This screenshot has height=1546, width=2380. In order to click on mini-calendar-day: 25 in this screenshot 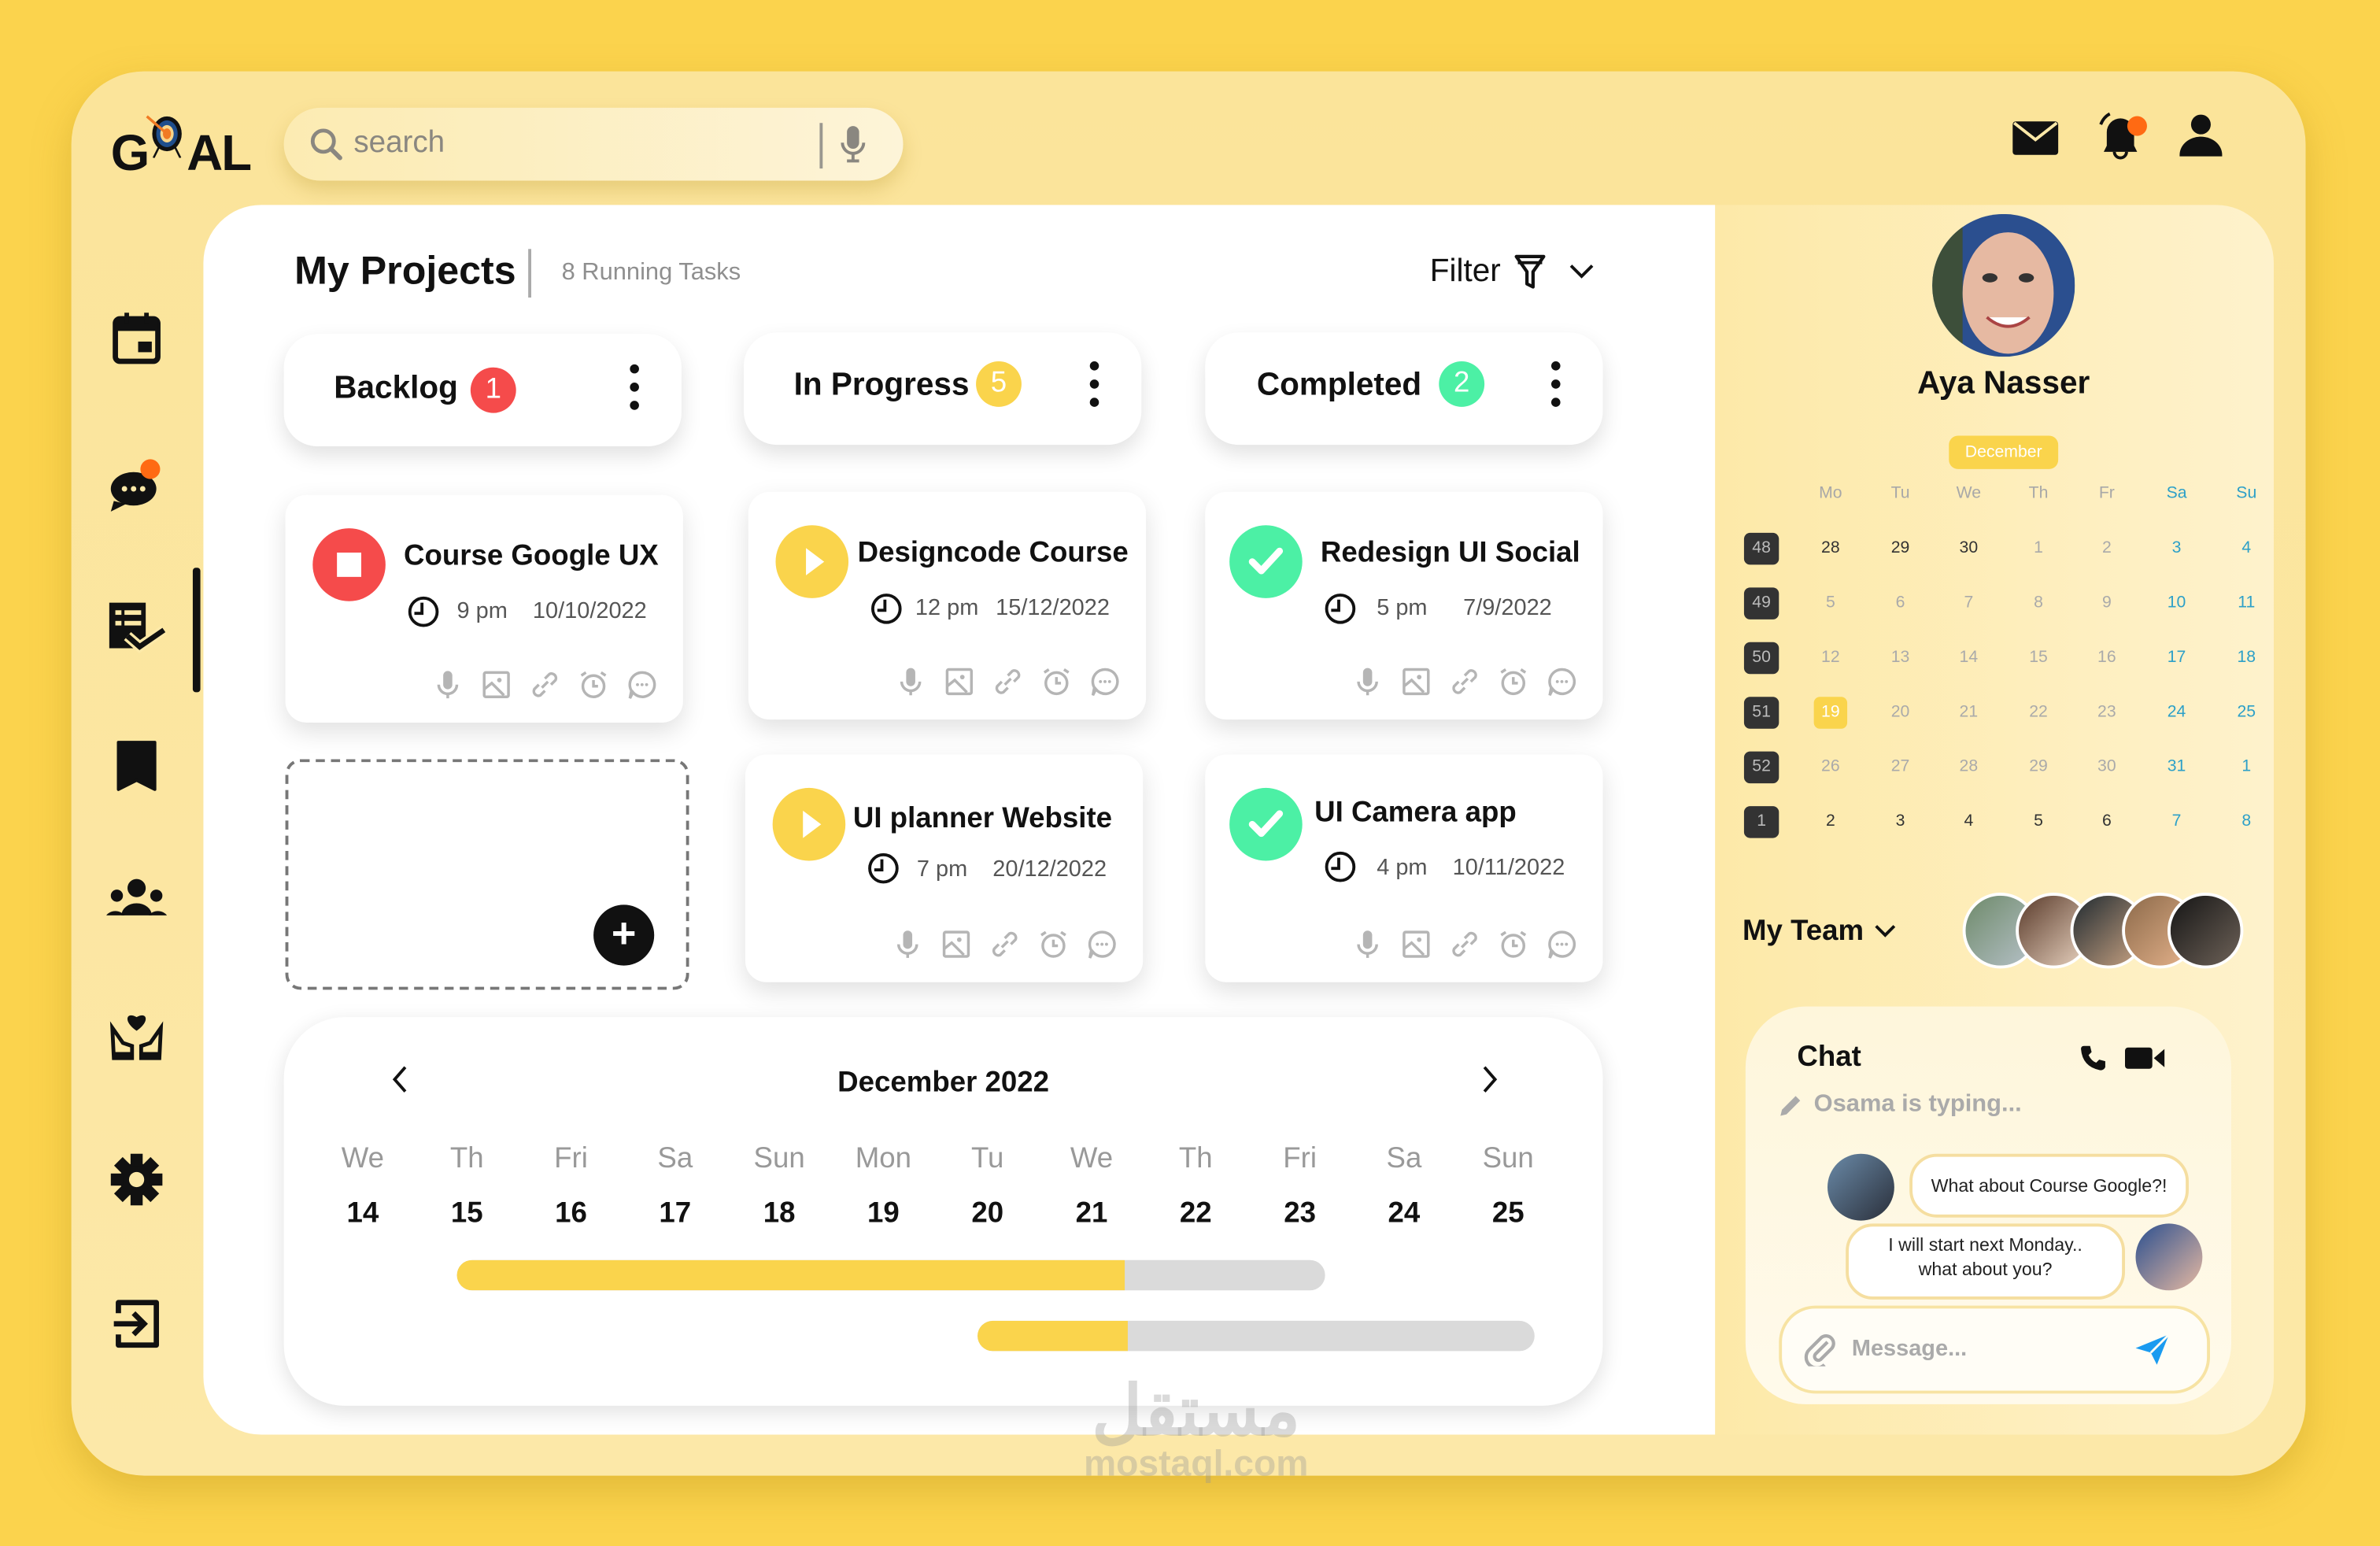, I will do `click(2246, 713)`.